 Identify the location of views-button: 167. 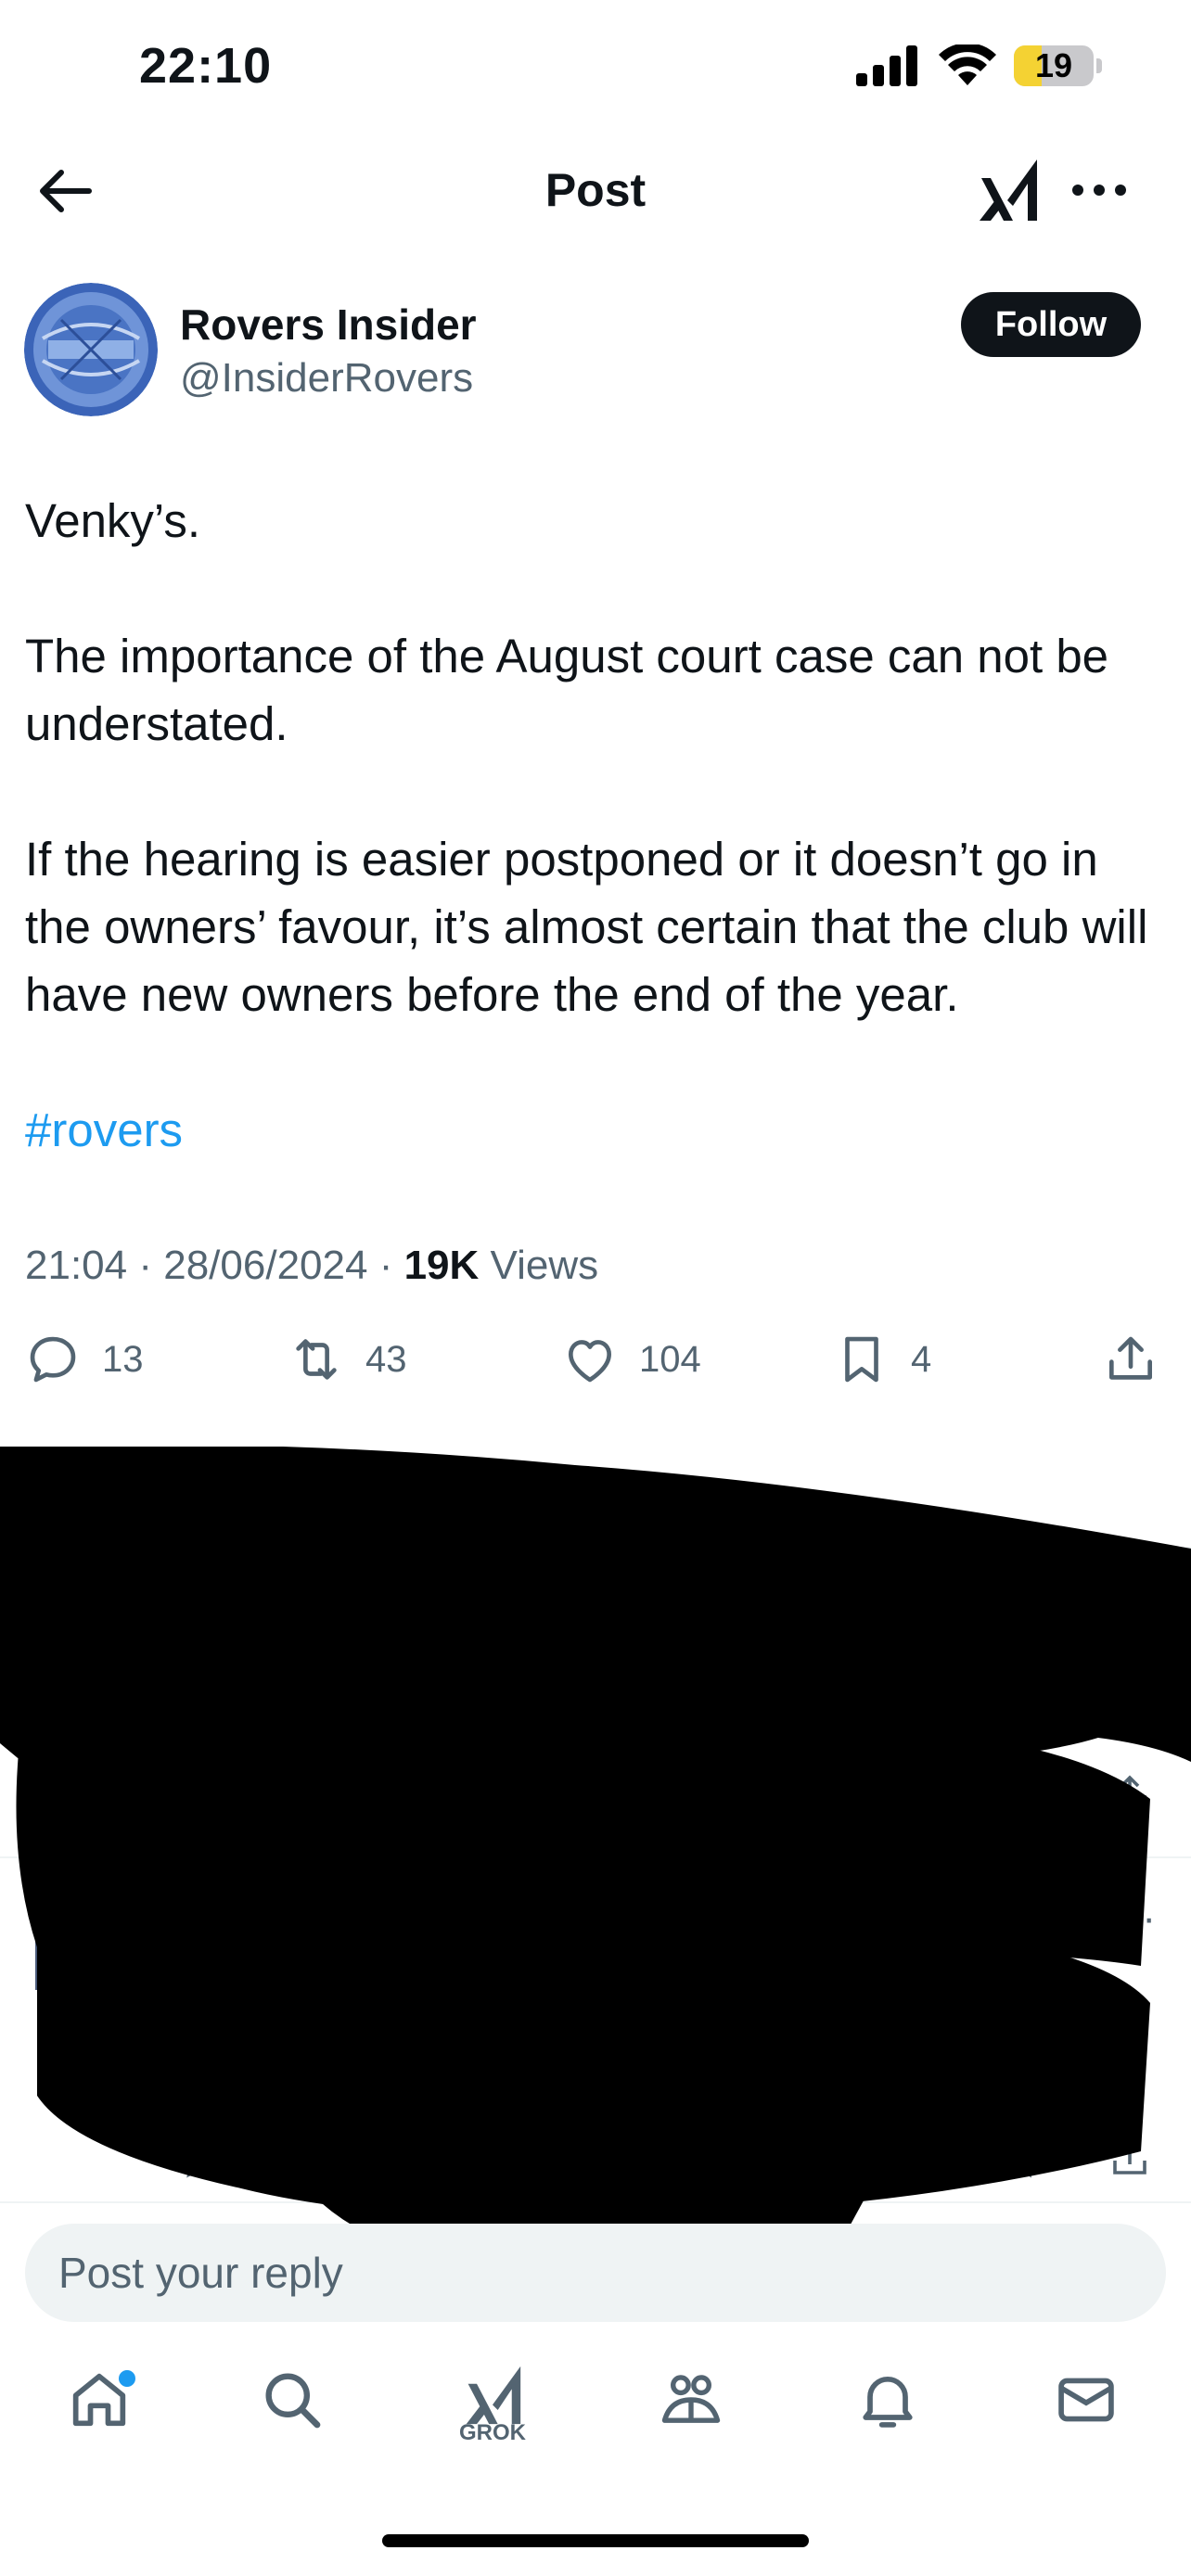
(857, 1793).